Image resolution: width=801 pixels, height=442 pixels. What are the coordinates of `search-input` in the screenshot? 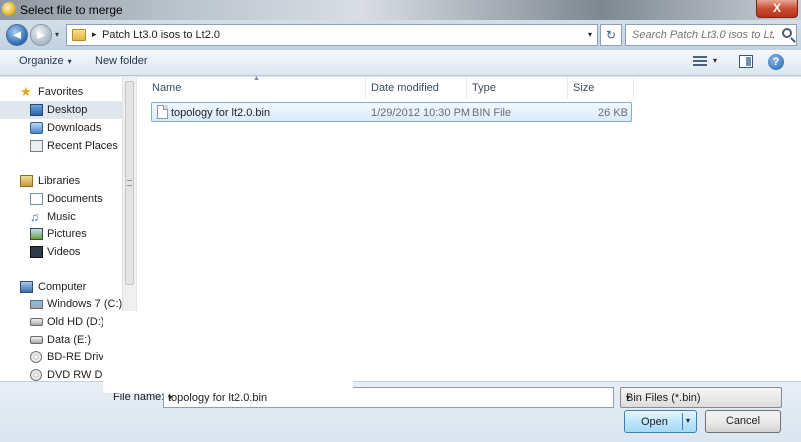 It's located at (701, 35).